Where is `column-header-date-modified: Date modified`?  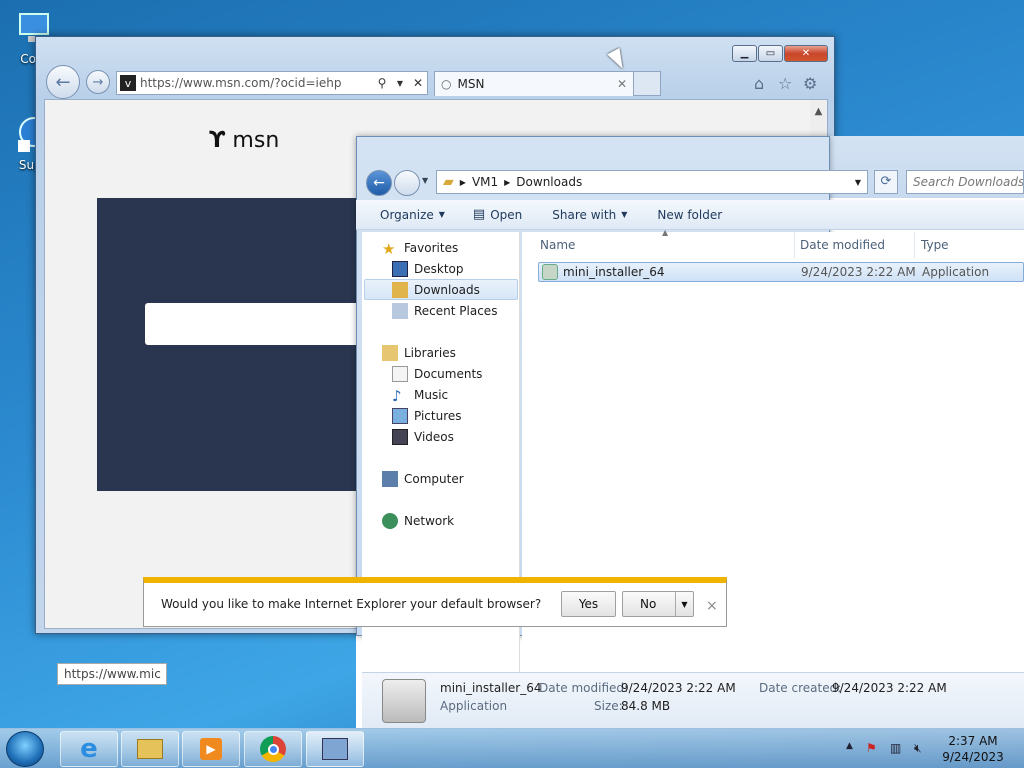 column-header-date-modified: Date modified is located at coordinates (842, 245).